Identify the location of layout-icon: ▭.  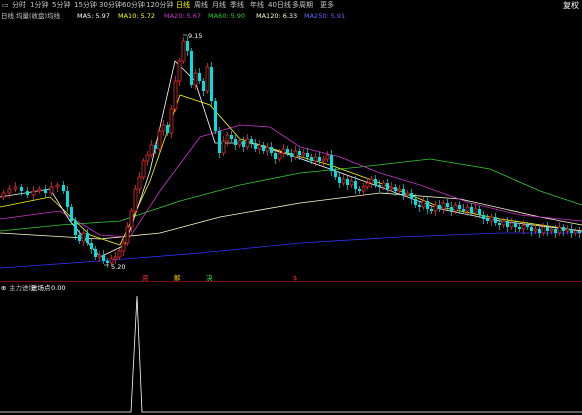
(5, 5).